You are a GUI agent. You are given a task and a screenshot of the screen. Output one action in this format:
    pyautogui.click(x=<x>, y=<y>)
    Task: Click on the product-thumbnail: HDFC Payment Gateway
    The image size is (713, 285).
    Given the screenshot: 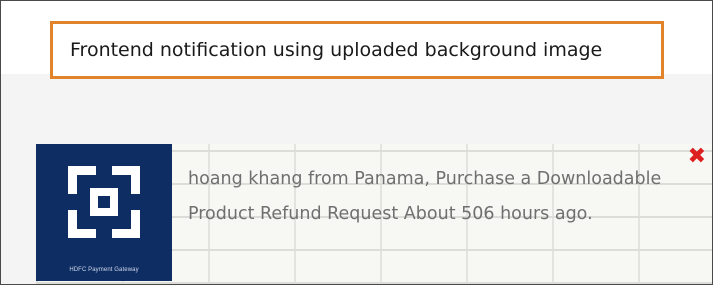 What is the action you would take?
    pyautogui.click(x=104, y=212)
    